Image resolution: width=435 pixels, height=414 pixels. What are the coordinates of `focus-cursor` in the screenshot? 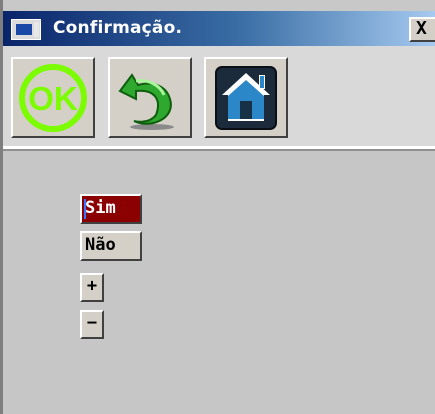 It's located at (85, 209).